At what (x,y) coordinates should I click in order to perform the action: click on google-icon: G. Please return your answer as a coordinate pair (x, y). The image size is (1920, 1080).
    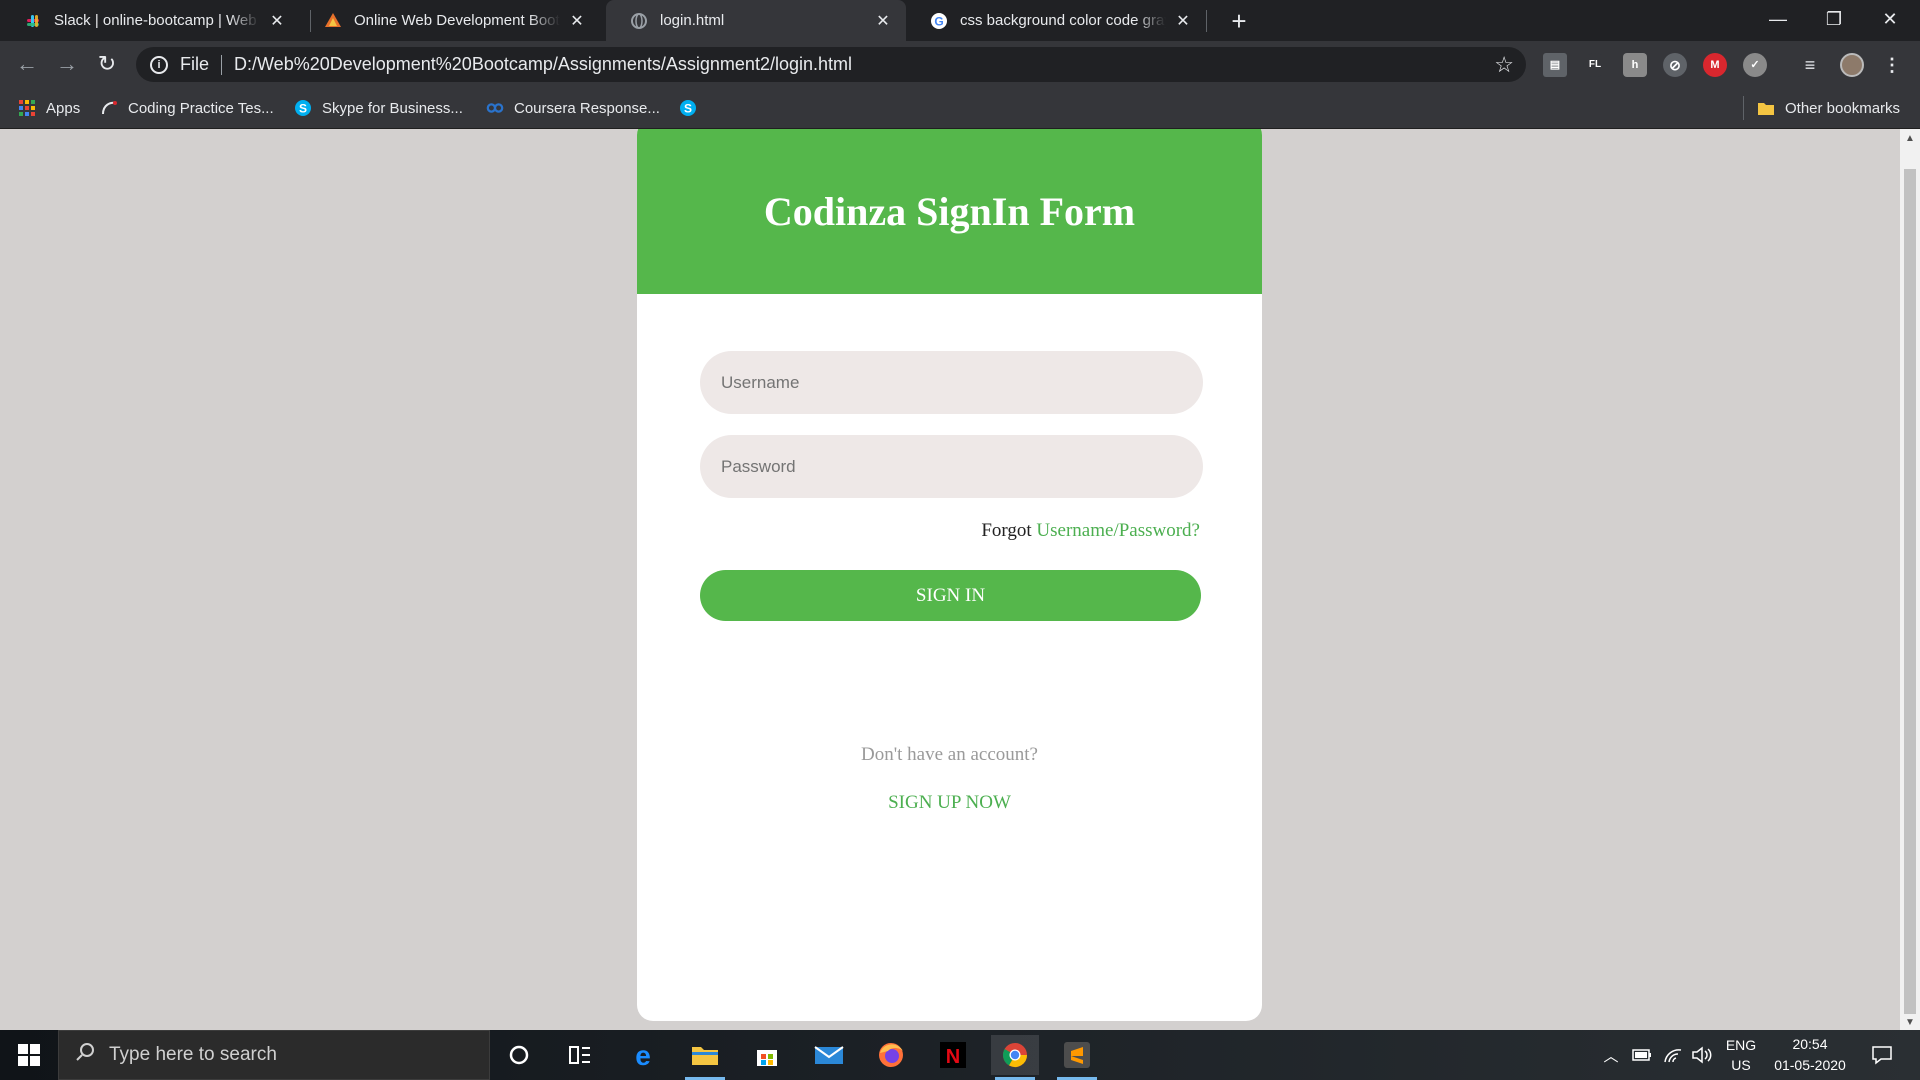
    Looking at the image, I should click on (939, 21).